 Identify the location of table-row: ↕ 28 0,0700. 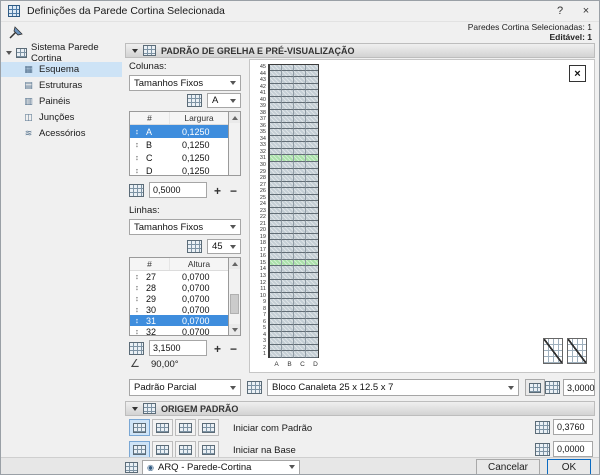
(179, 287).